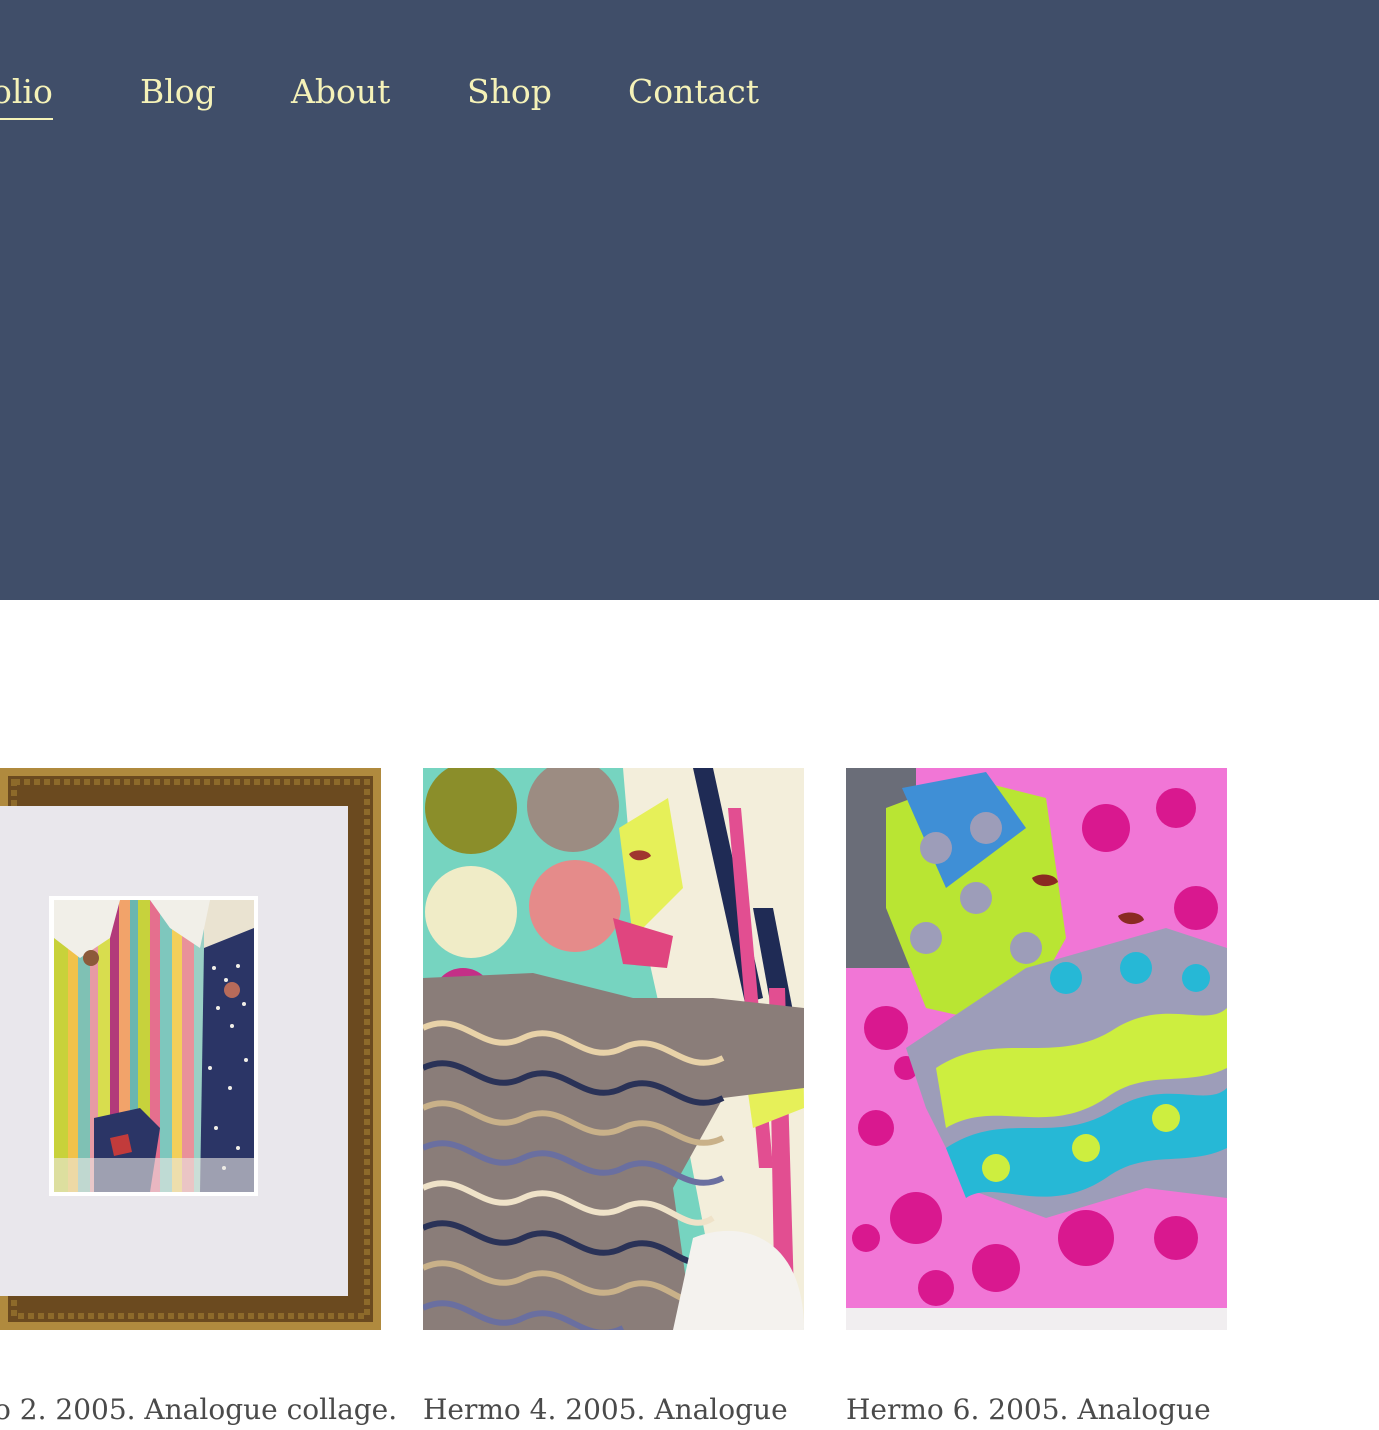  Describe the element at coordinates (340, 92) in the screenshot. I see `nav-link-about: About` at that location.